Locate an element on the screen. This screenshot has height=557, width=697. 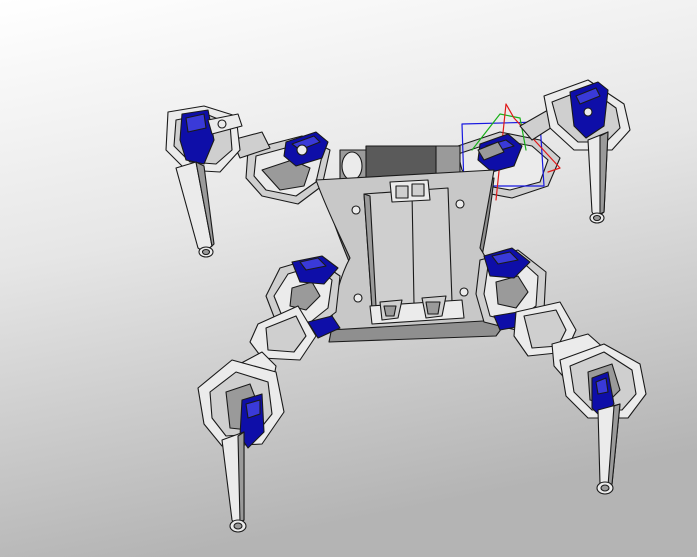
front-connectors is located at coordinates (410, 191).